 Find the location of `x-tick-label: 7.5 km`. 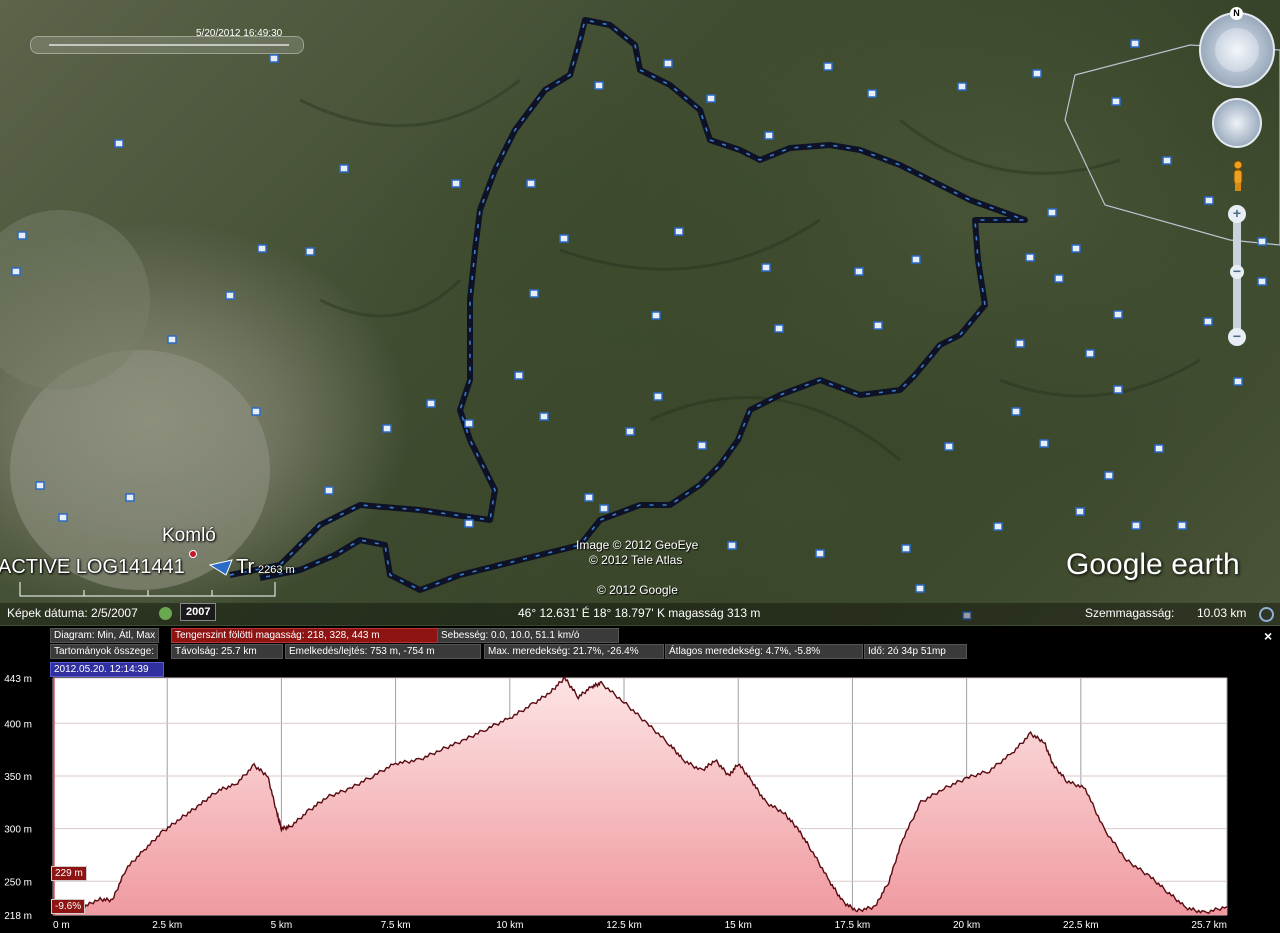

x-tick-label: 7.5 km is located at coordinates (396, 925).